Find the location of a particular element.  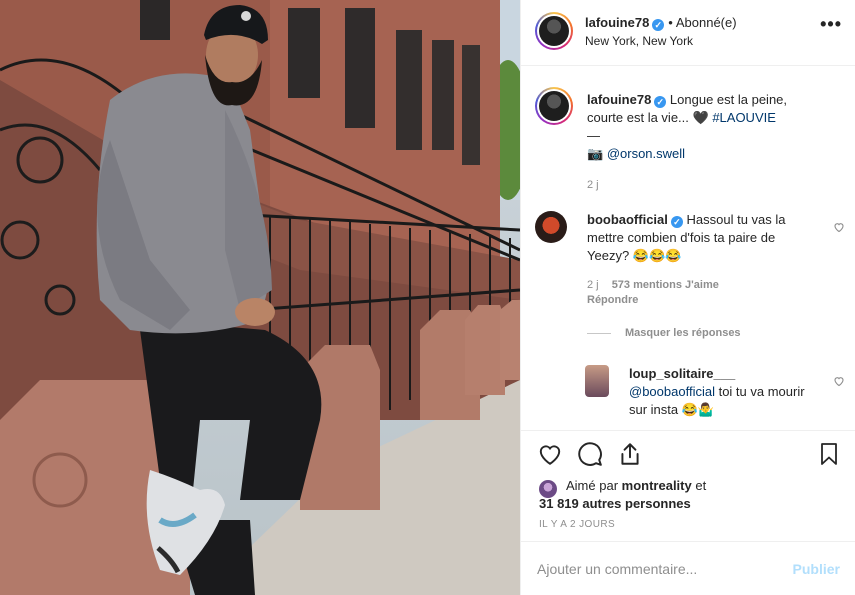

heart-icon is located at coordinates (550, 454).